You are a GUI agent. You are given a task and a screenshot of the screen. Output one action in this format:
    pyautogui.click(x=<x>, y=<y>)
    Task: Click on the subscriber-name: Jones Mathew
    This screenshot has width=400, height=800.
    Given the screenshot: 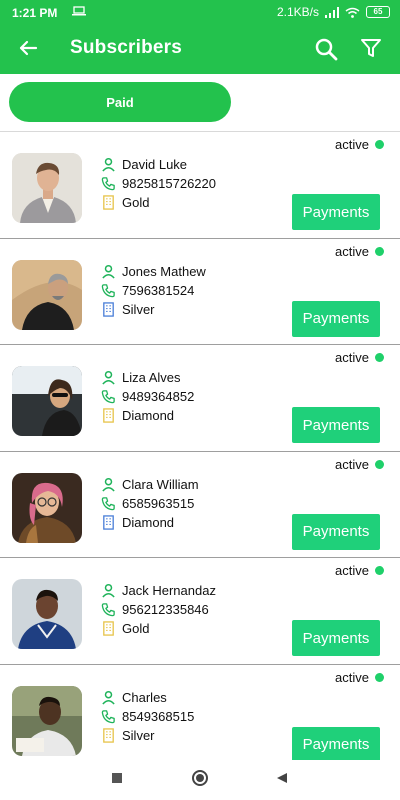 What is the action you would take?
    pyautogui.click(x=164, y=271)
    